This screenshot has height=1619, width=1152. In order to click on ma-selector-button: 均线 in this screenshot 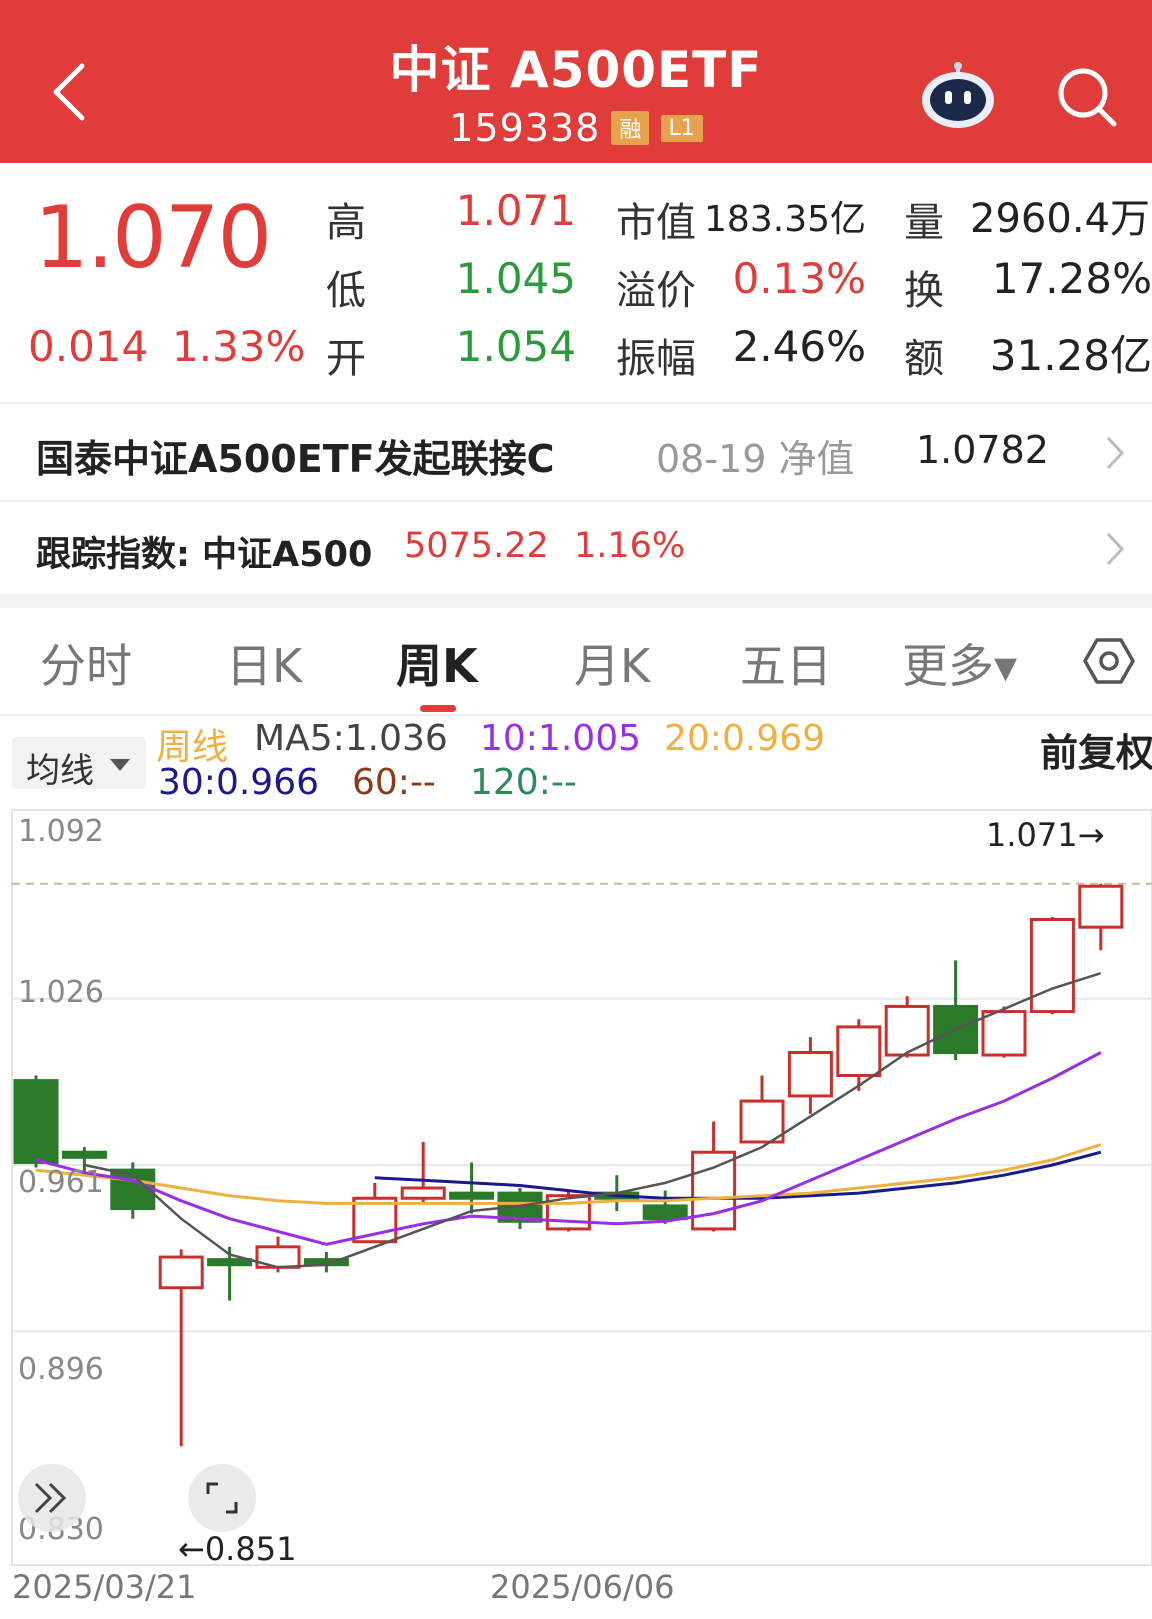, I will do `click(79, 764)`.